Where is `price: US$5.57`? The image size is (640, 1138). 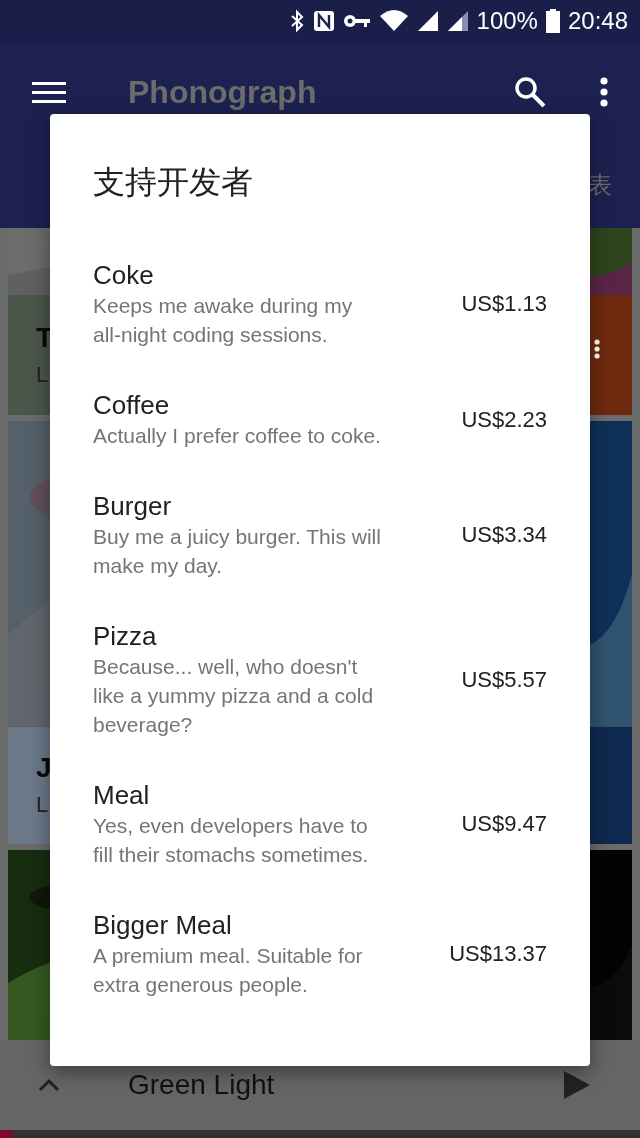 price: US$5.57 is located at coordinates (504, 679).